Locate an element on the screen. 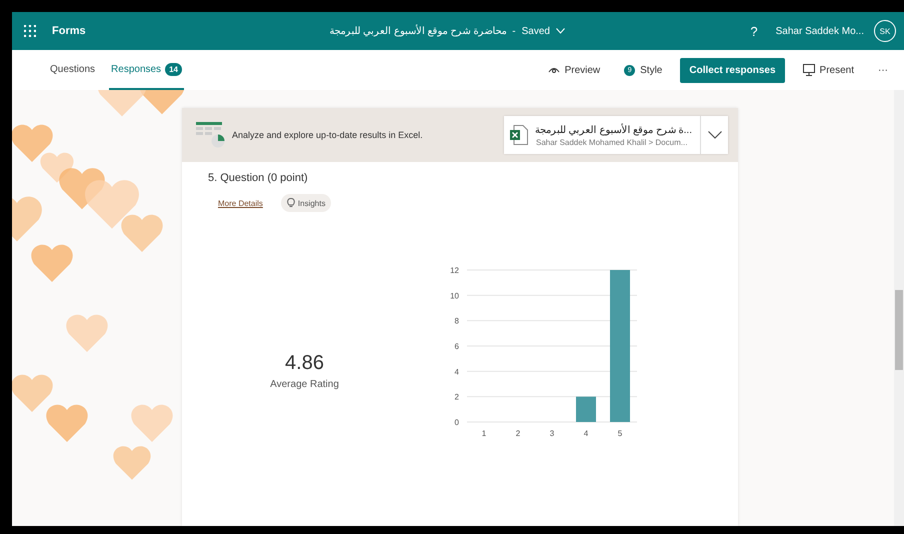 The image size is (904, 534). scrollbar is located at coordinates (899, 308).